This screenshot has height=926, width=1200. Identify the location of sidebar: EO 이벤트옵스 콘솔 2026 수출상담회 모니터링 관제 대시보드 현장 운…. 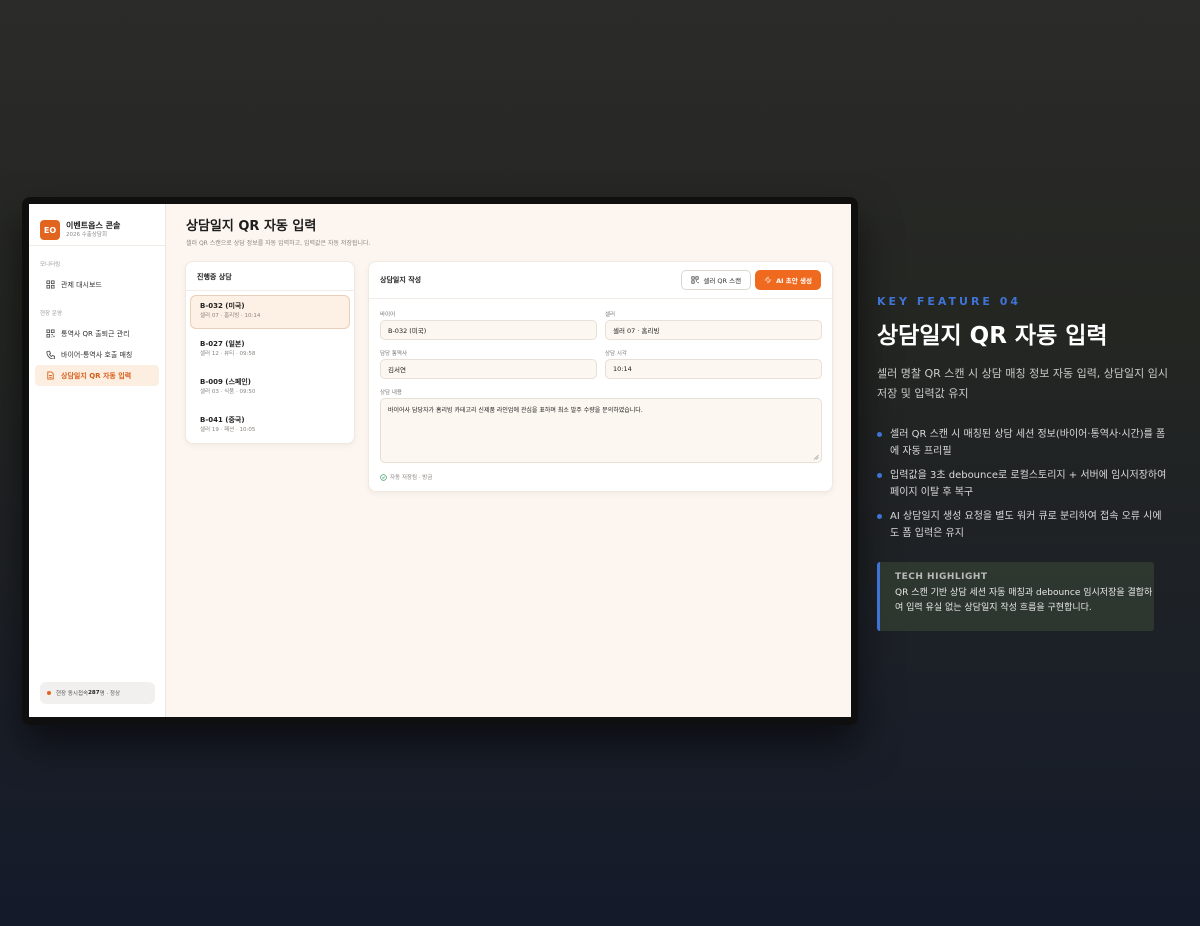
(97, 460).